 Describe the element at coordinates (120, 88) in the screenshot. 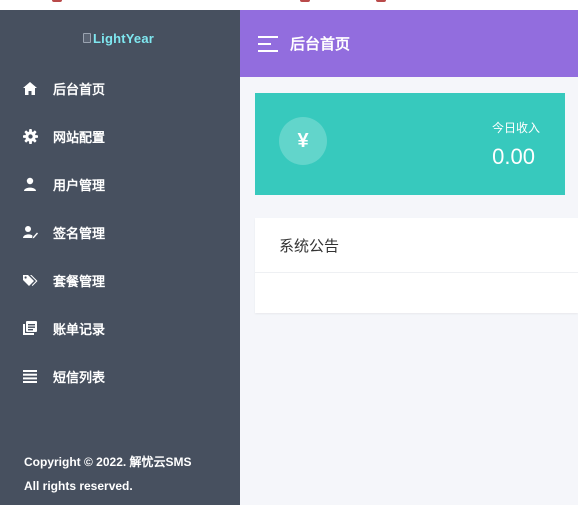

I see `sidebar-item-home: 后台首页` at that location.